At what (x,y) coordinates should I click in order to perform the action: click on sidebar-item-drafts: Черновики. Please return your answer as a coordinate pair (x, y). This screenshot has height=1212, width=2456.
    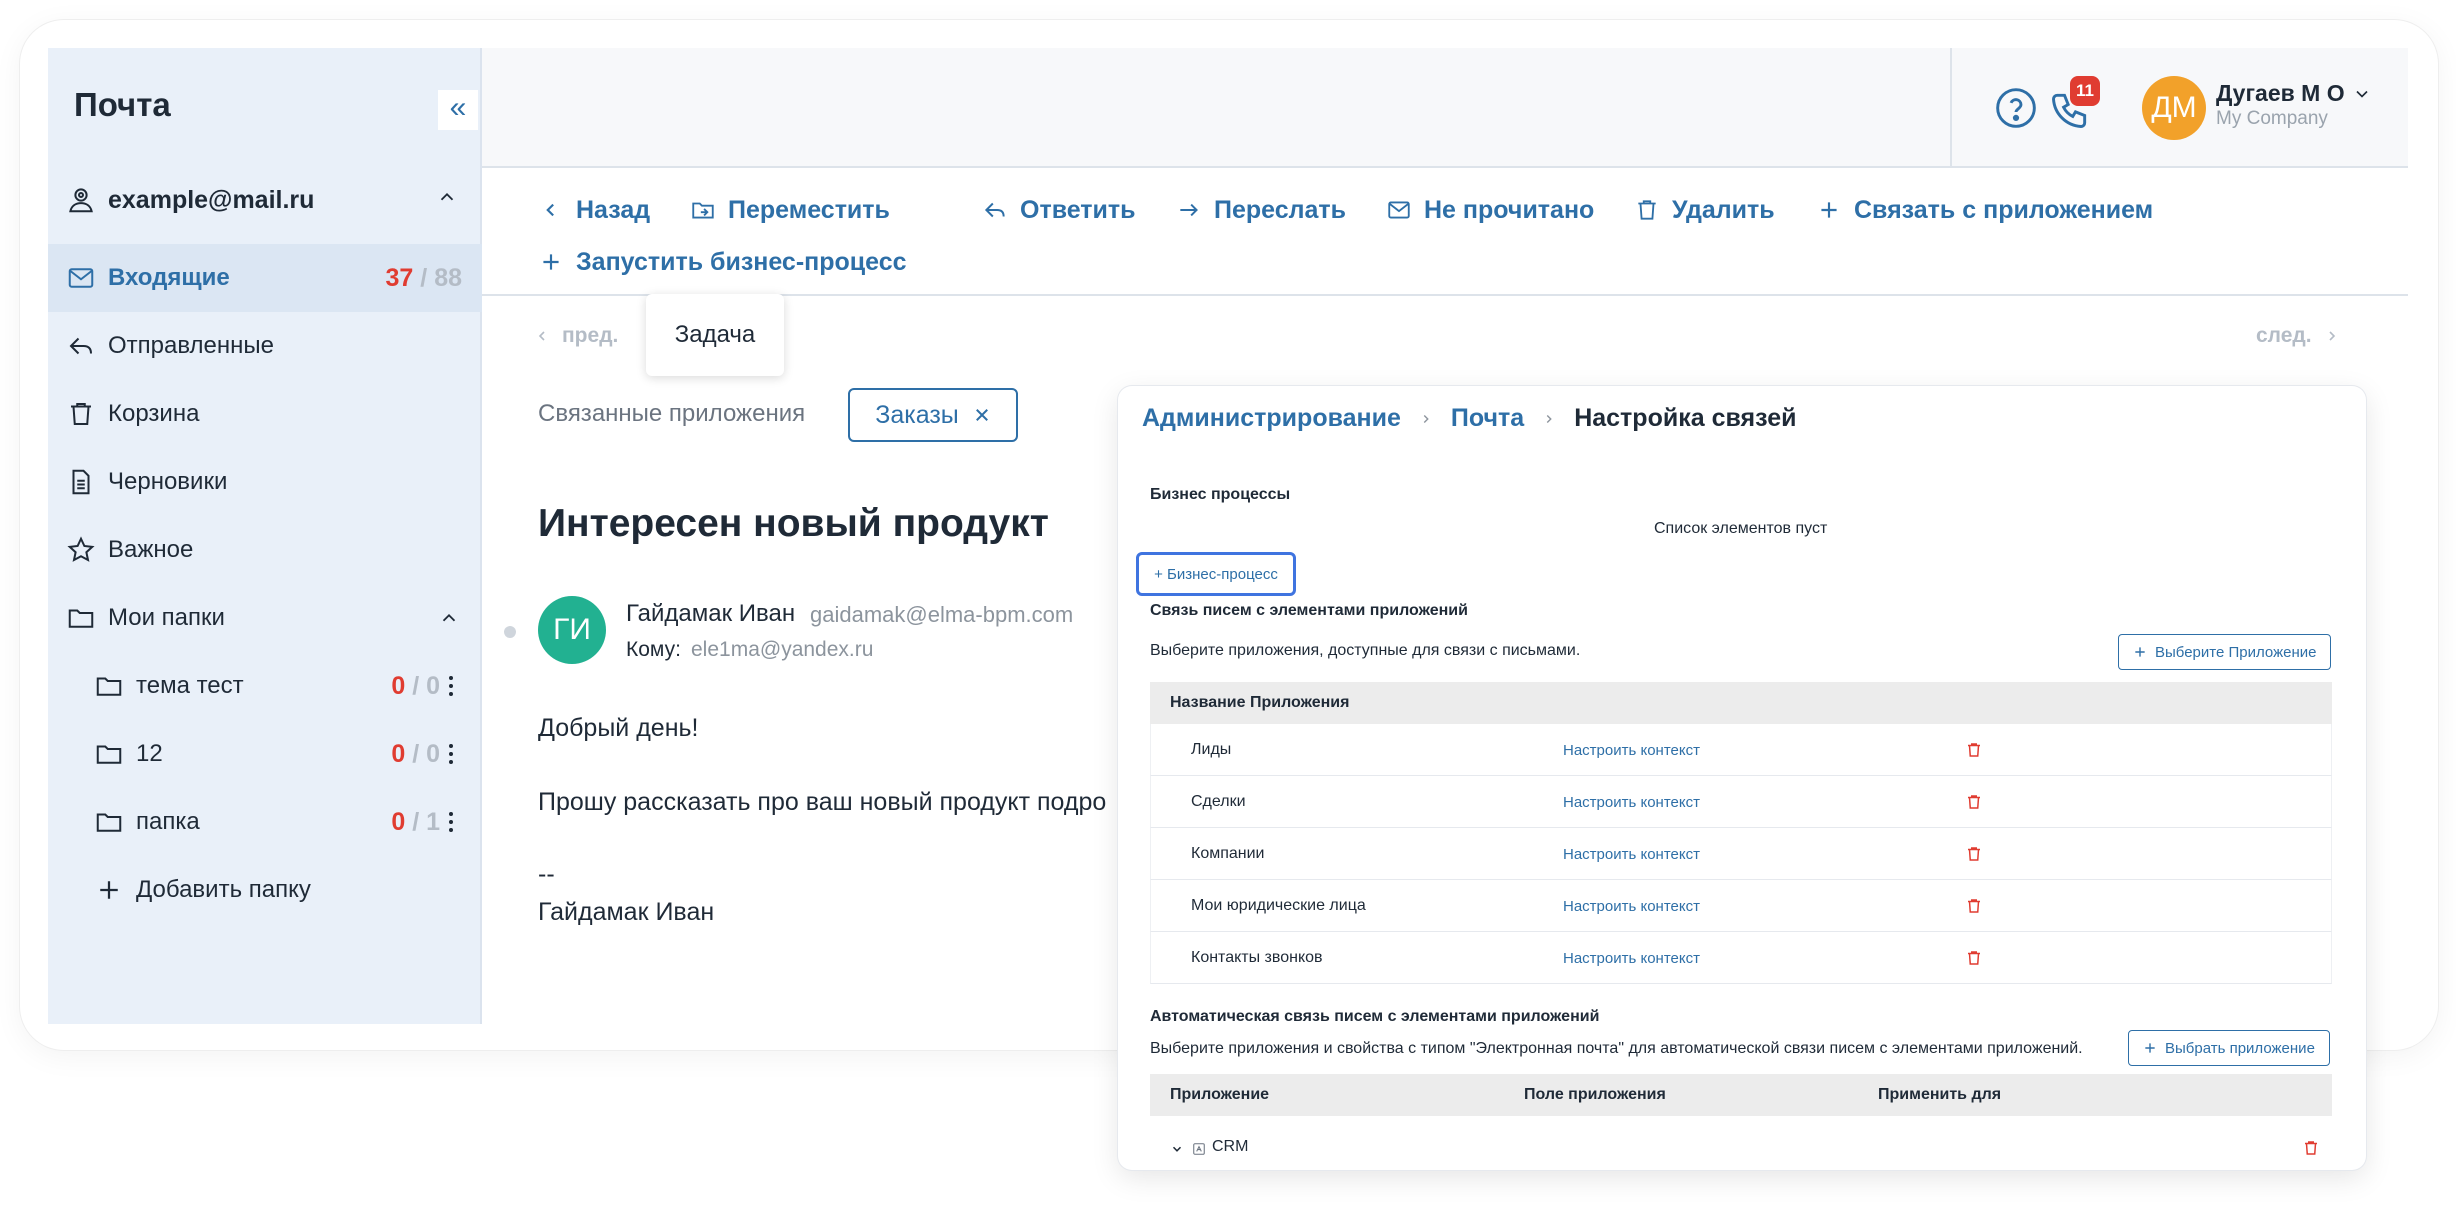
    Looking at the image, I should click on (265, 482).